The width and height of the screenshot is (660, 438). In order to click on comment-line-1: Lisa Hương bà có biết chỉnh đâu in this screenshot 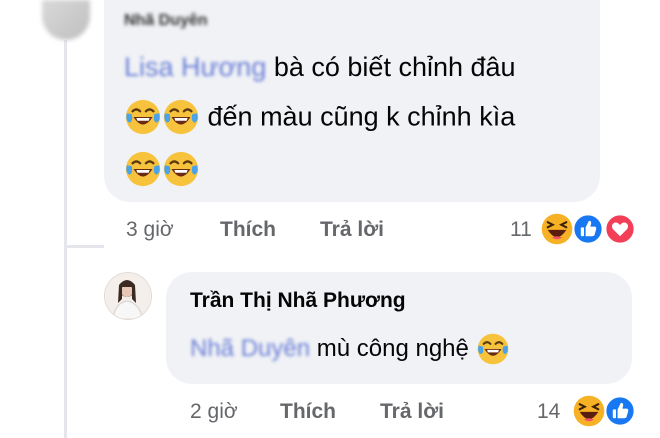, I will do `click(320, 67)`.